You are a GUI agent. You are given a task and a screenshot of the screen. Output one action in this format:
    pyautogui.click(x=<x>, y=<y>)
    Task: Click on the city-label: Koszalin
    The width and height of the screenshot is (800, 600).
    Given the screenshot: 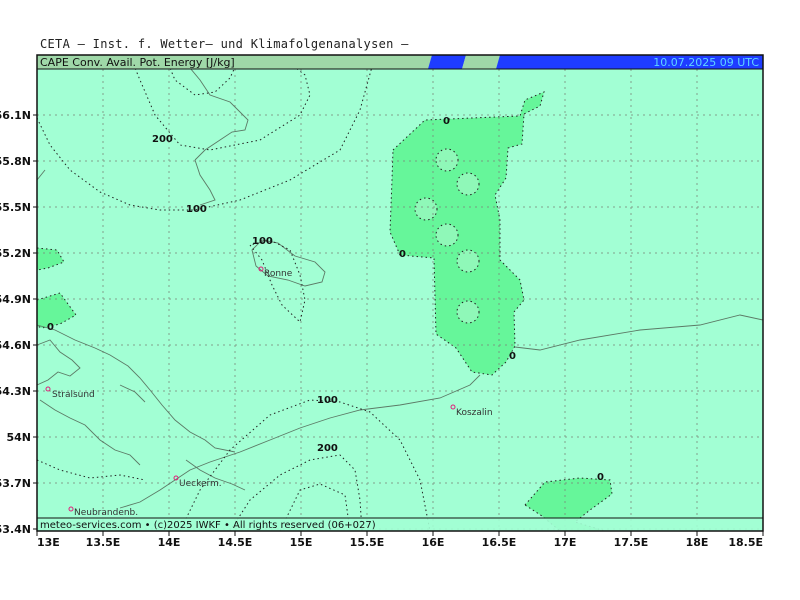 What is the action you would take?
    pyautogui.click(x=474, y=413)
    